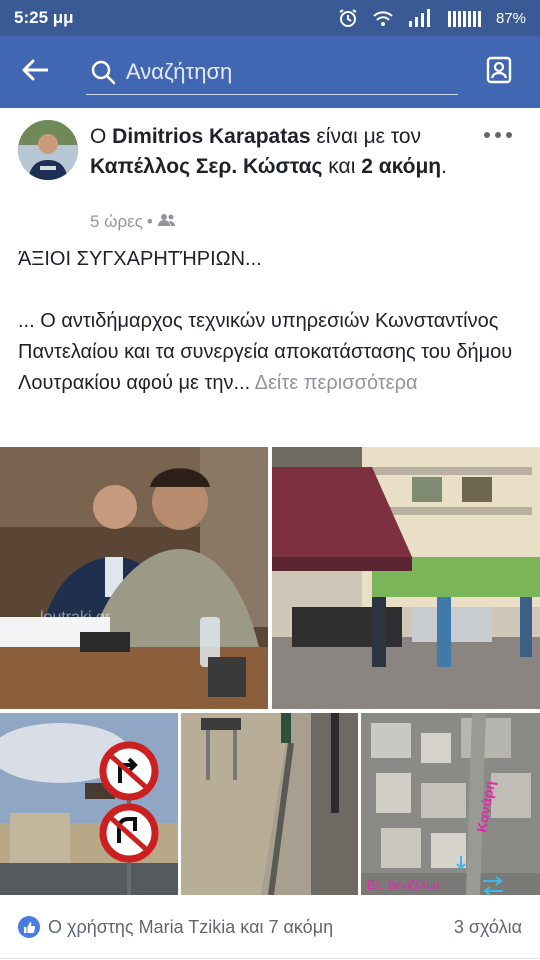 The width and height of the screenshot is (540, 960). What do you see at coordinates (348, 18) in the screenshot?
I see `alarm-icon` at bounding box center [348, 18].